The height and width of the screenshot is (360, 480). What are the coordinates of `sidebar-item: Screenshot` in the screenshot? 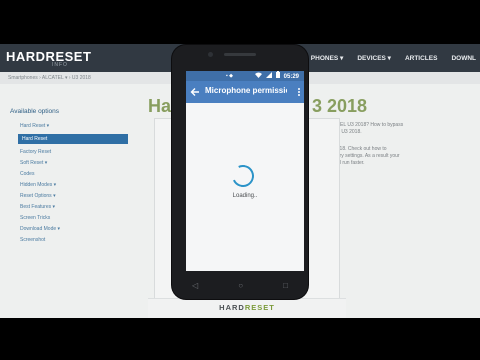 It's located at (80, 240).